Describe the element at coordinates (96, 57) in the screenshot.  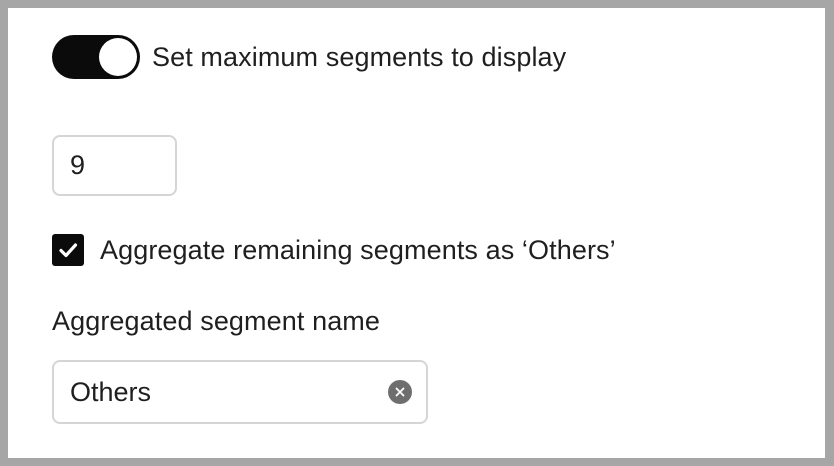
I see `max-segments-toggle` at that location.